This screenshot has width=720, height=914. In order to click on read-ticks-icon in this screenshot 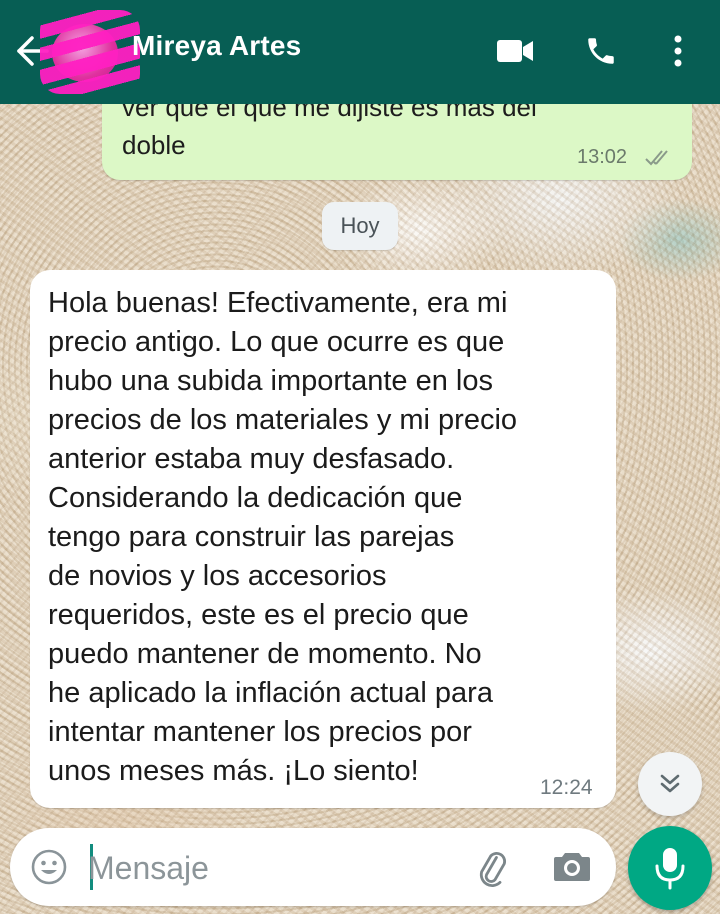, I will do `click(660, 160)`.